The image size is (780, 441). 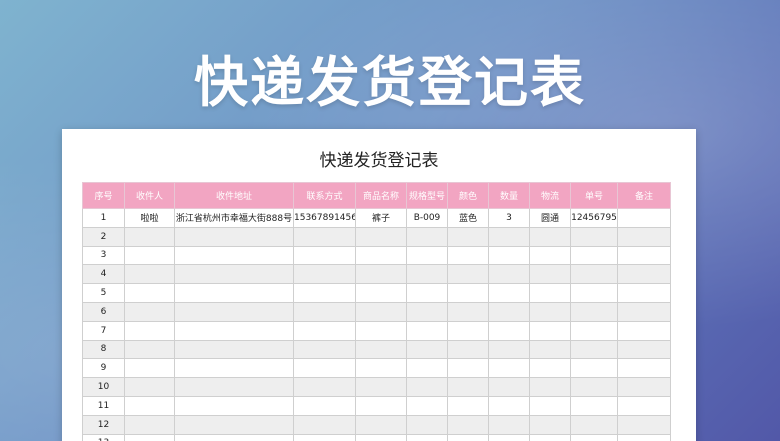 I want to click on table-cell: B-009, so click(x=427, y=218).